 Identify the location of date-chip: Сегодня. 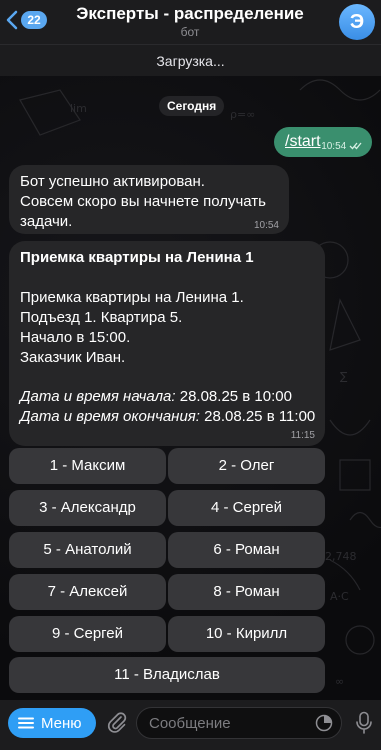
(192, 106).